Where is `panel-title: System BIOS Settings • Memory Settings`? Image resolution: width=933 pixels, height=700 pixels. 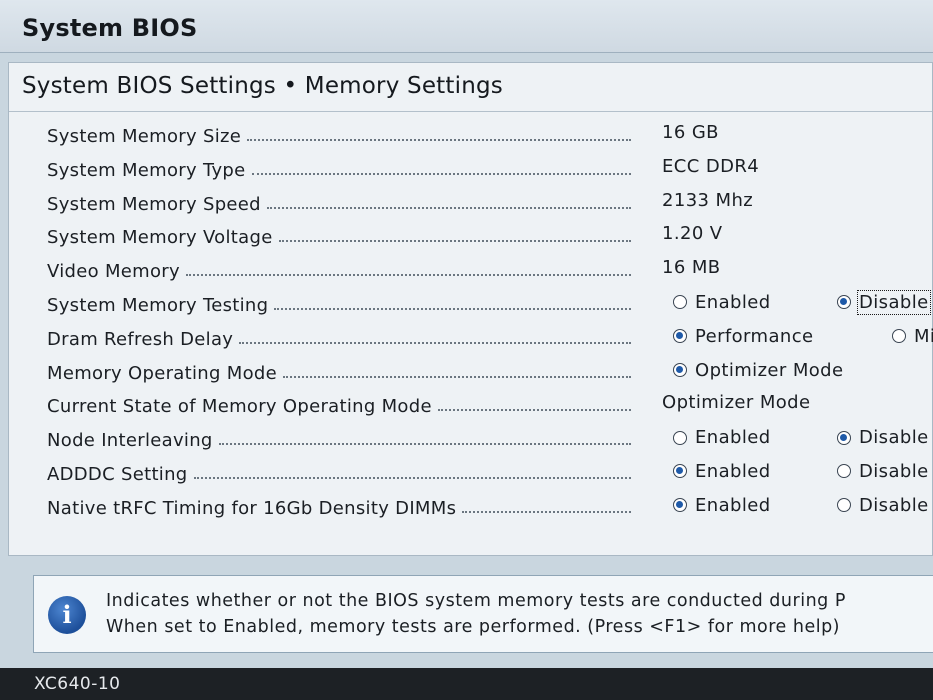 panel-title: System BIOS Settings • Memory Settings is located at coordinates (262, 86).